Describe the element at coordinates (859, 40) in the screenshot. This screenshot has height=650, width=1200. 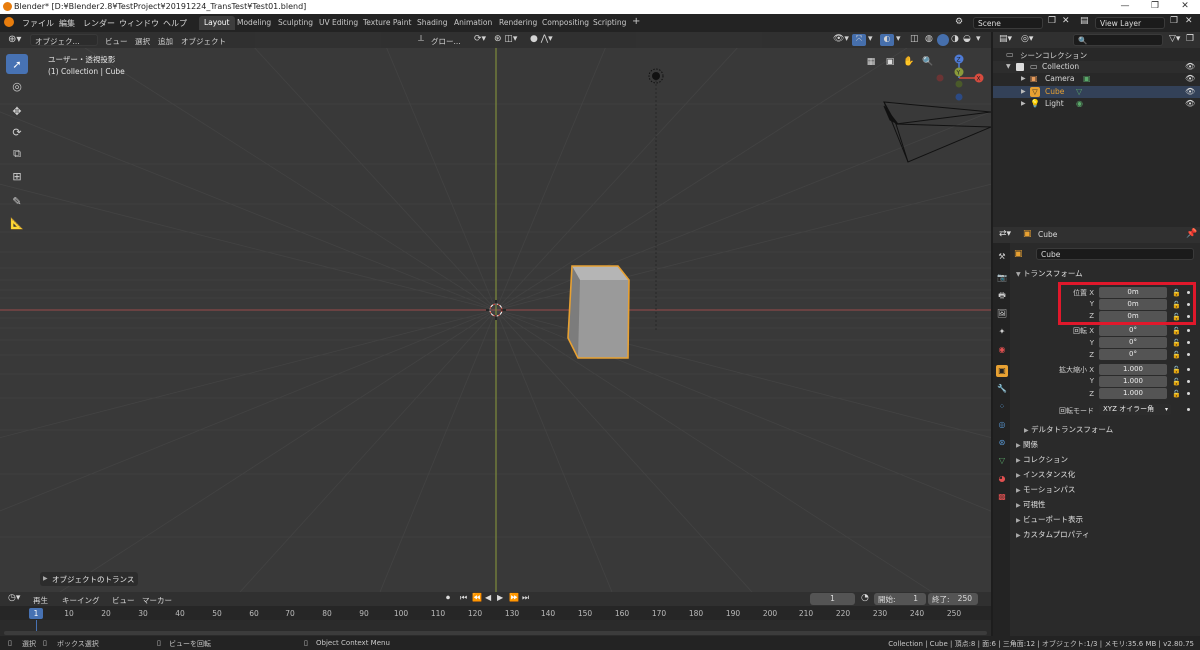
I see `gizmo-toggle-icon: ⤧` at that location.